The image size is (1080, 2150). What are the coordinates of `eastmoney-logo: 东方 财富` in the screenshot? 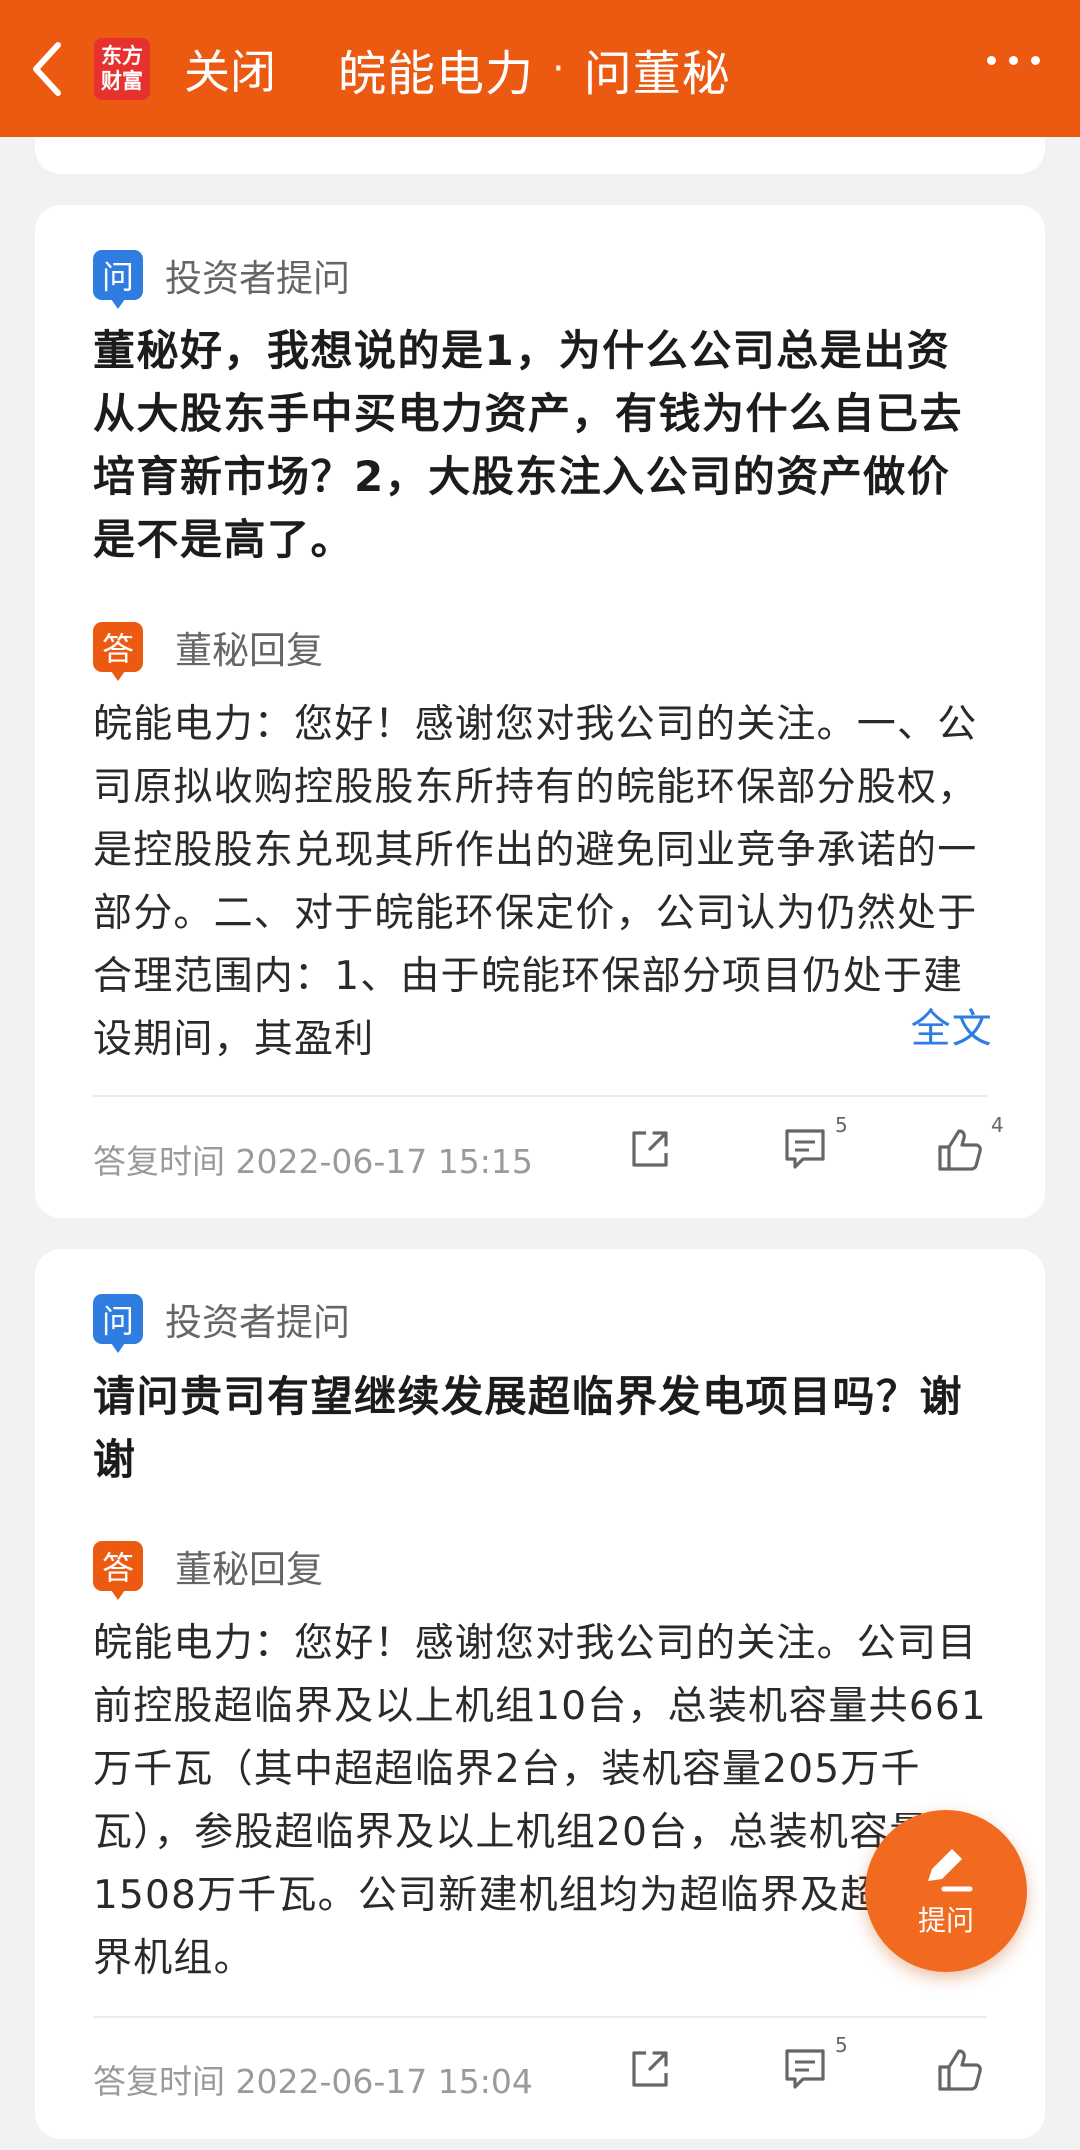 It's located at (122, 68).